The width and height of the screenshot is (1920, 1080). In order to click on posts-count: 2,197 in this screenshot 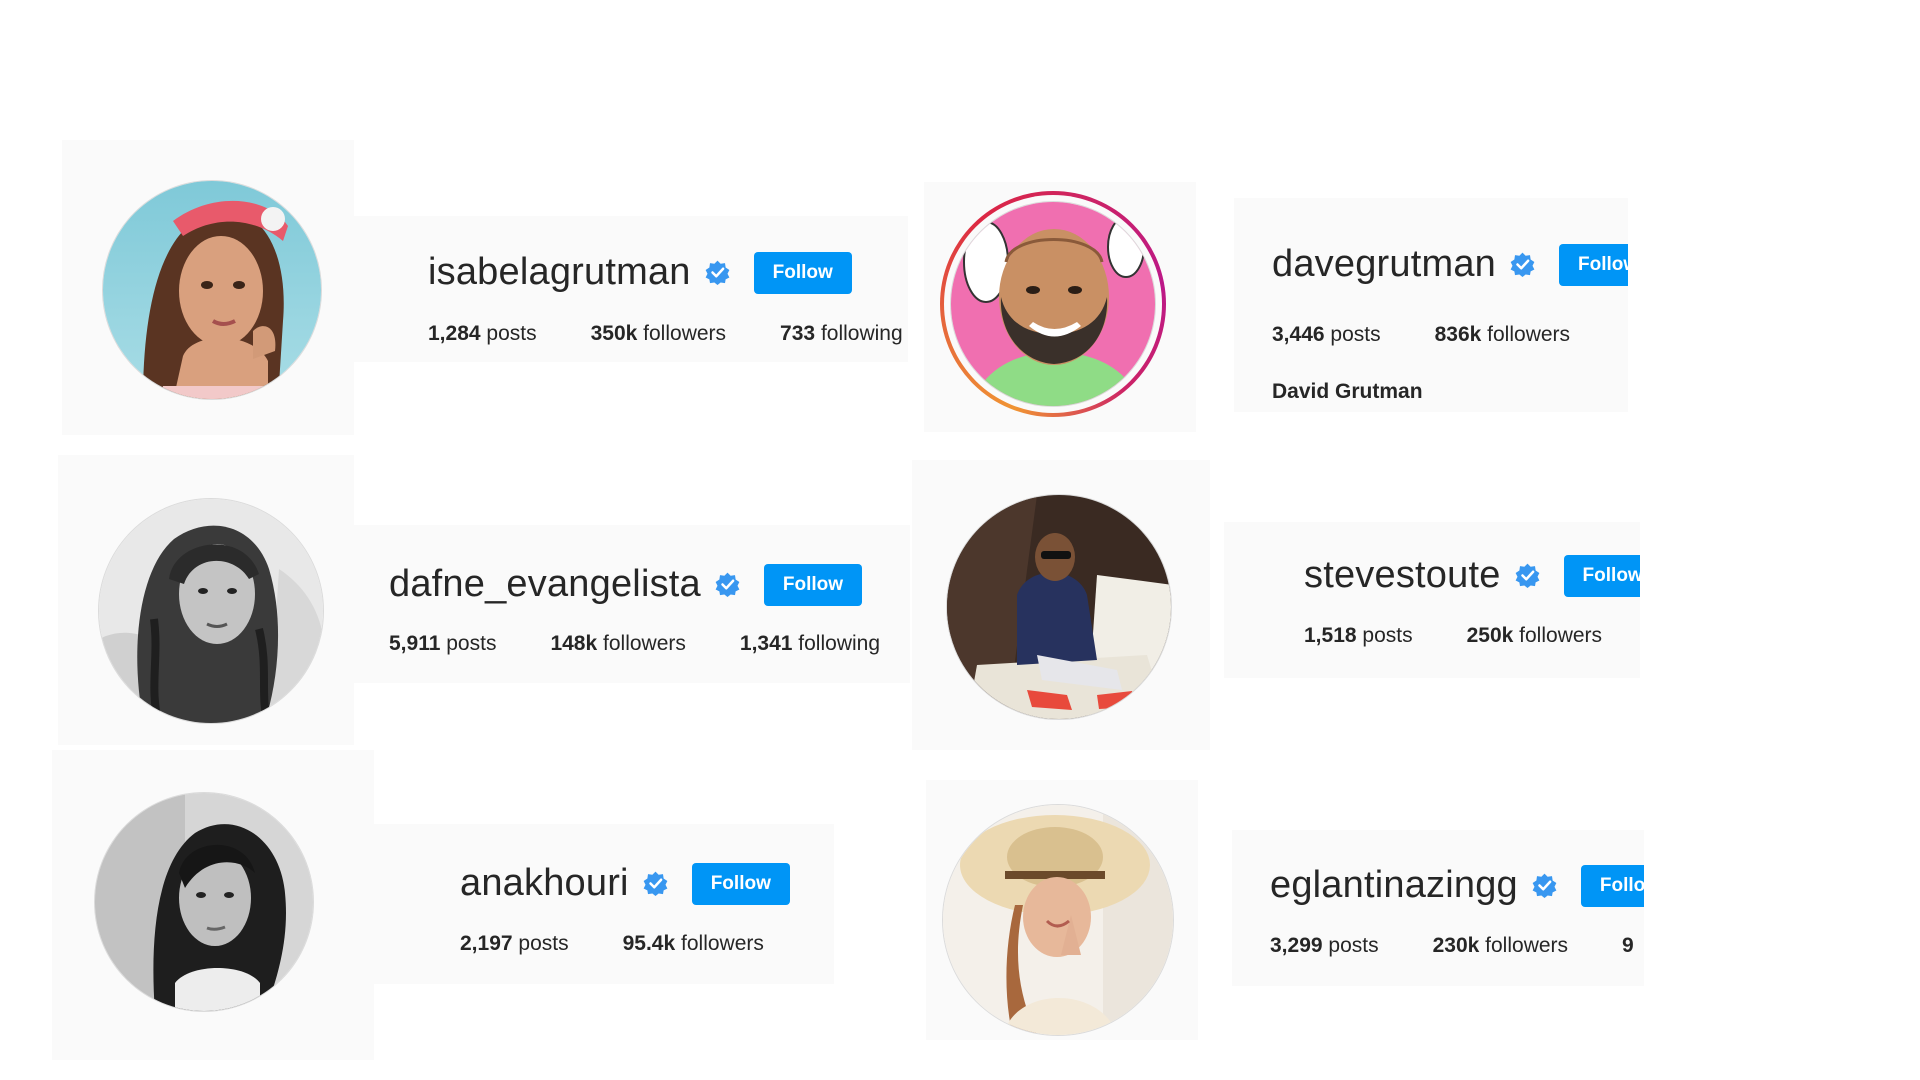, I will do `click(486, 943)`.